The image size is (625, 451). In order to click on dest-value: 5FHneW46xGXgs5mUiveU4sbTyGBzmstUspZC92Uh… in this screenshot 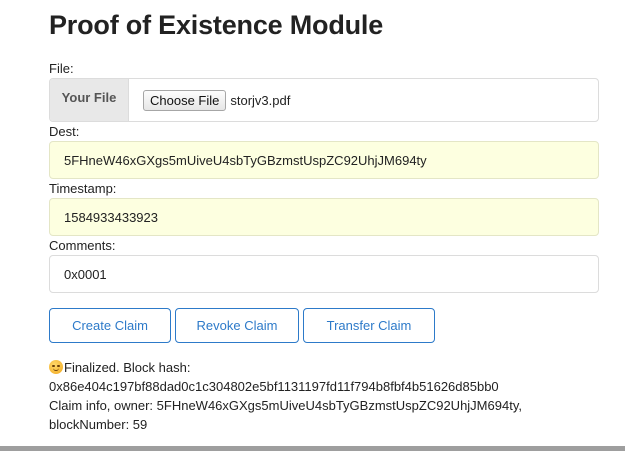, I will do `click(245, 160)`.